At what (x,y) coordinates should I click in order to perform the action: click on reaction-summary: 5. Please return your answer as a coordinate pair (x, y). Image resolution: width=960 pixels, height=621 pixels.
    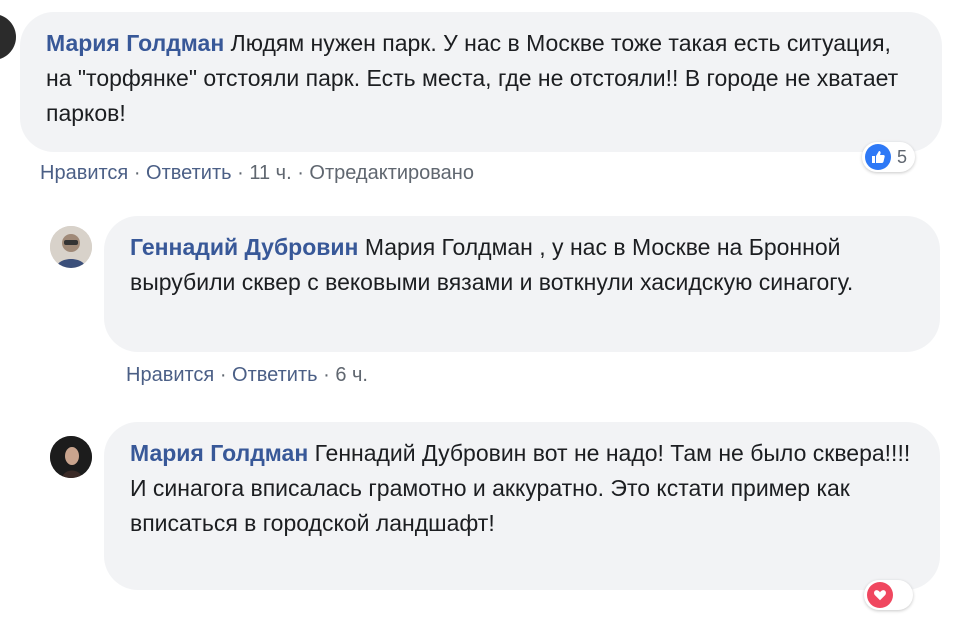
    Looking at the image, I should click on (889, 157).